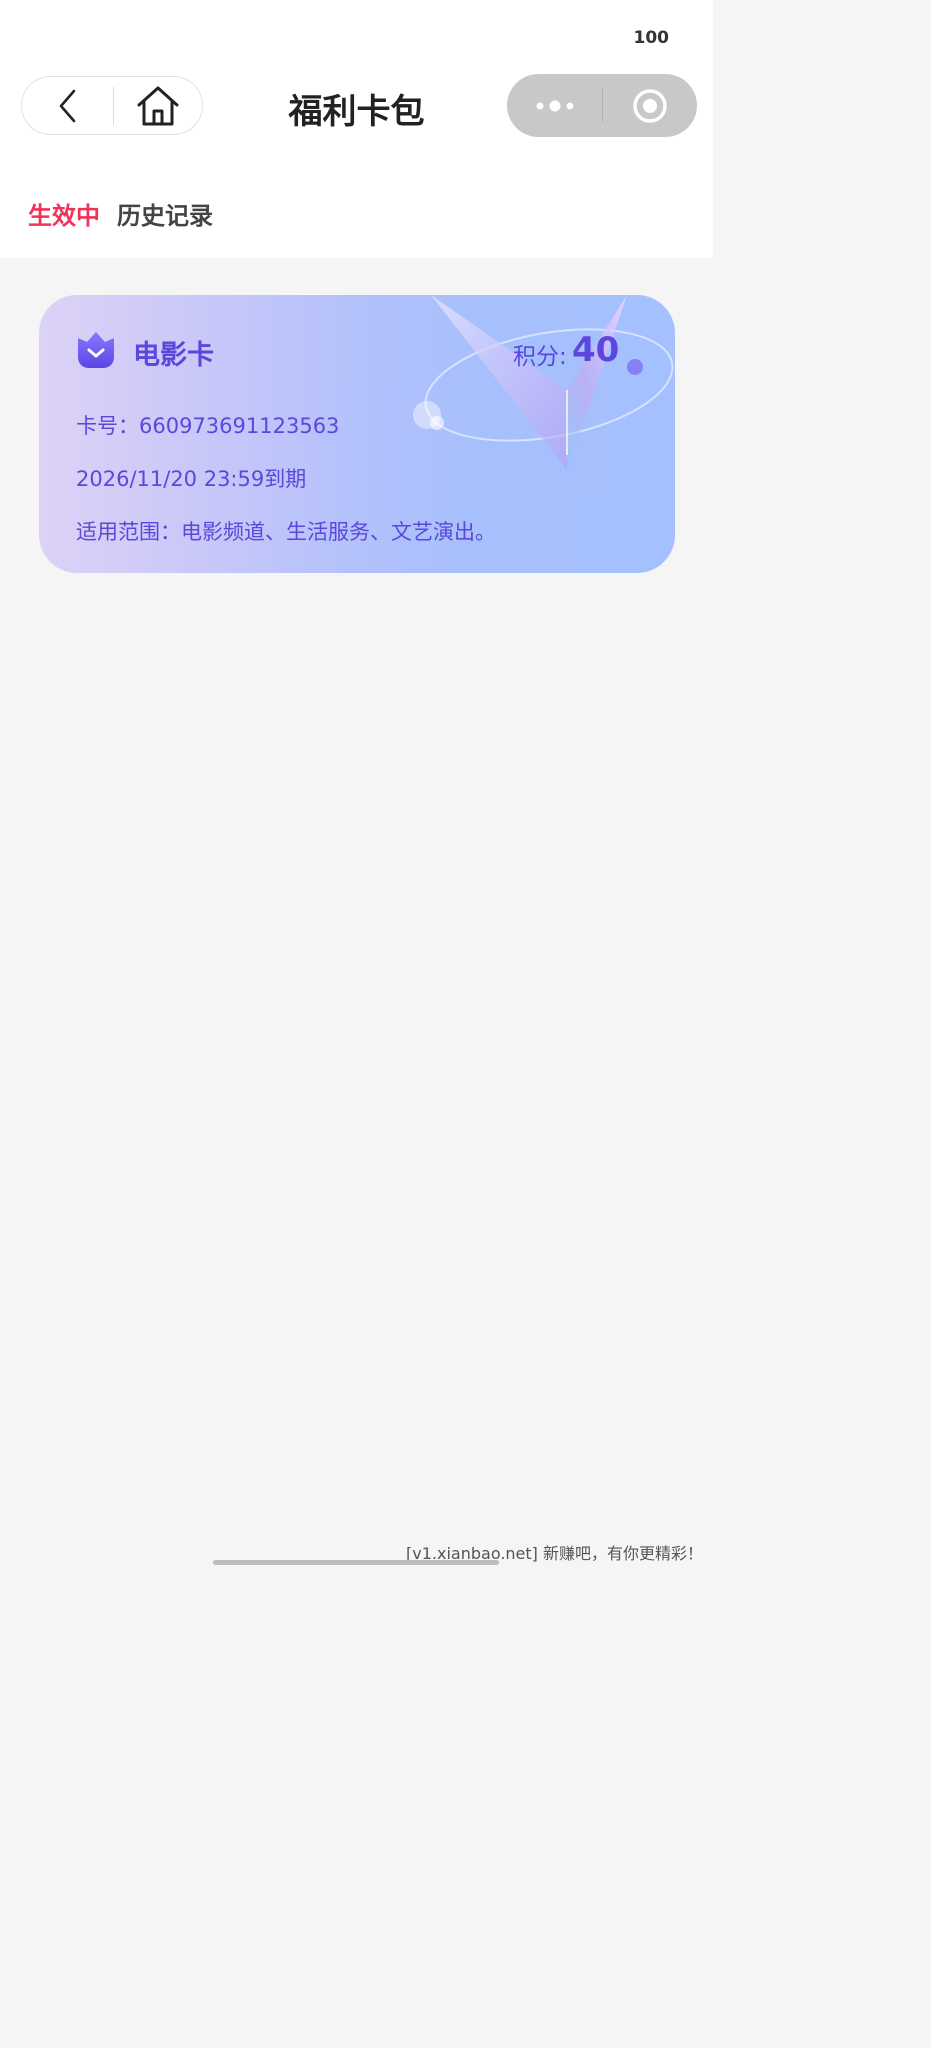 The height and width of the screenshot is (2048, 931). I want to click on more-dots-icon, so click(554, 105).